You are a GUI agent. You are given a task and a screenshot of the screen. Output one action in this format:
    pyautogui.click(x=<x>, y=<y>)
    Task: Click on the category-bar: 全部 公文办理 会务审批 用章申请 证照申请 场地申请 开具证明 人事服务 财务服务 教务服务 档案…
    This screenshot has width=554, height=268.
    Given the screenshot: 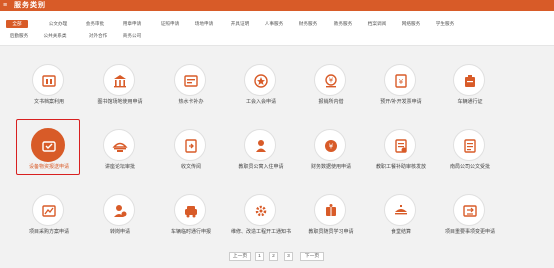 What is the action you would take?
    pyautogui.click(x=277, y=28)
    